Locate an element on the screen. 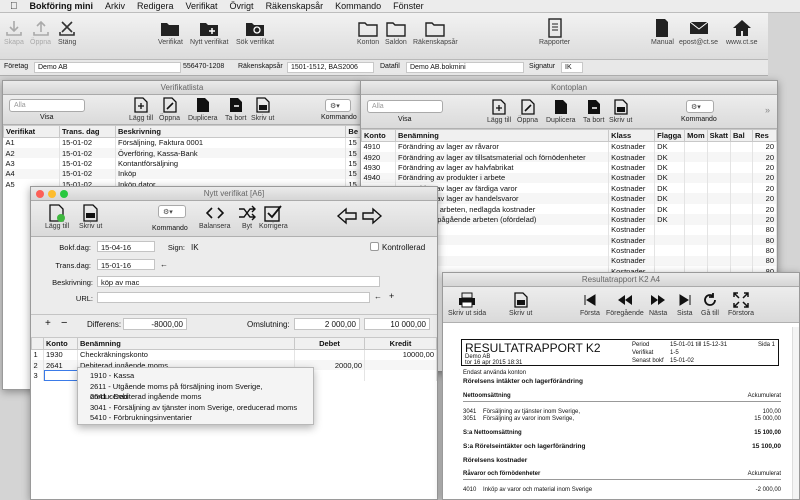  col-flagga: Flagga is located at coordinates (670, 135).